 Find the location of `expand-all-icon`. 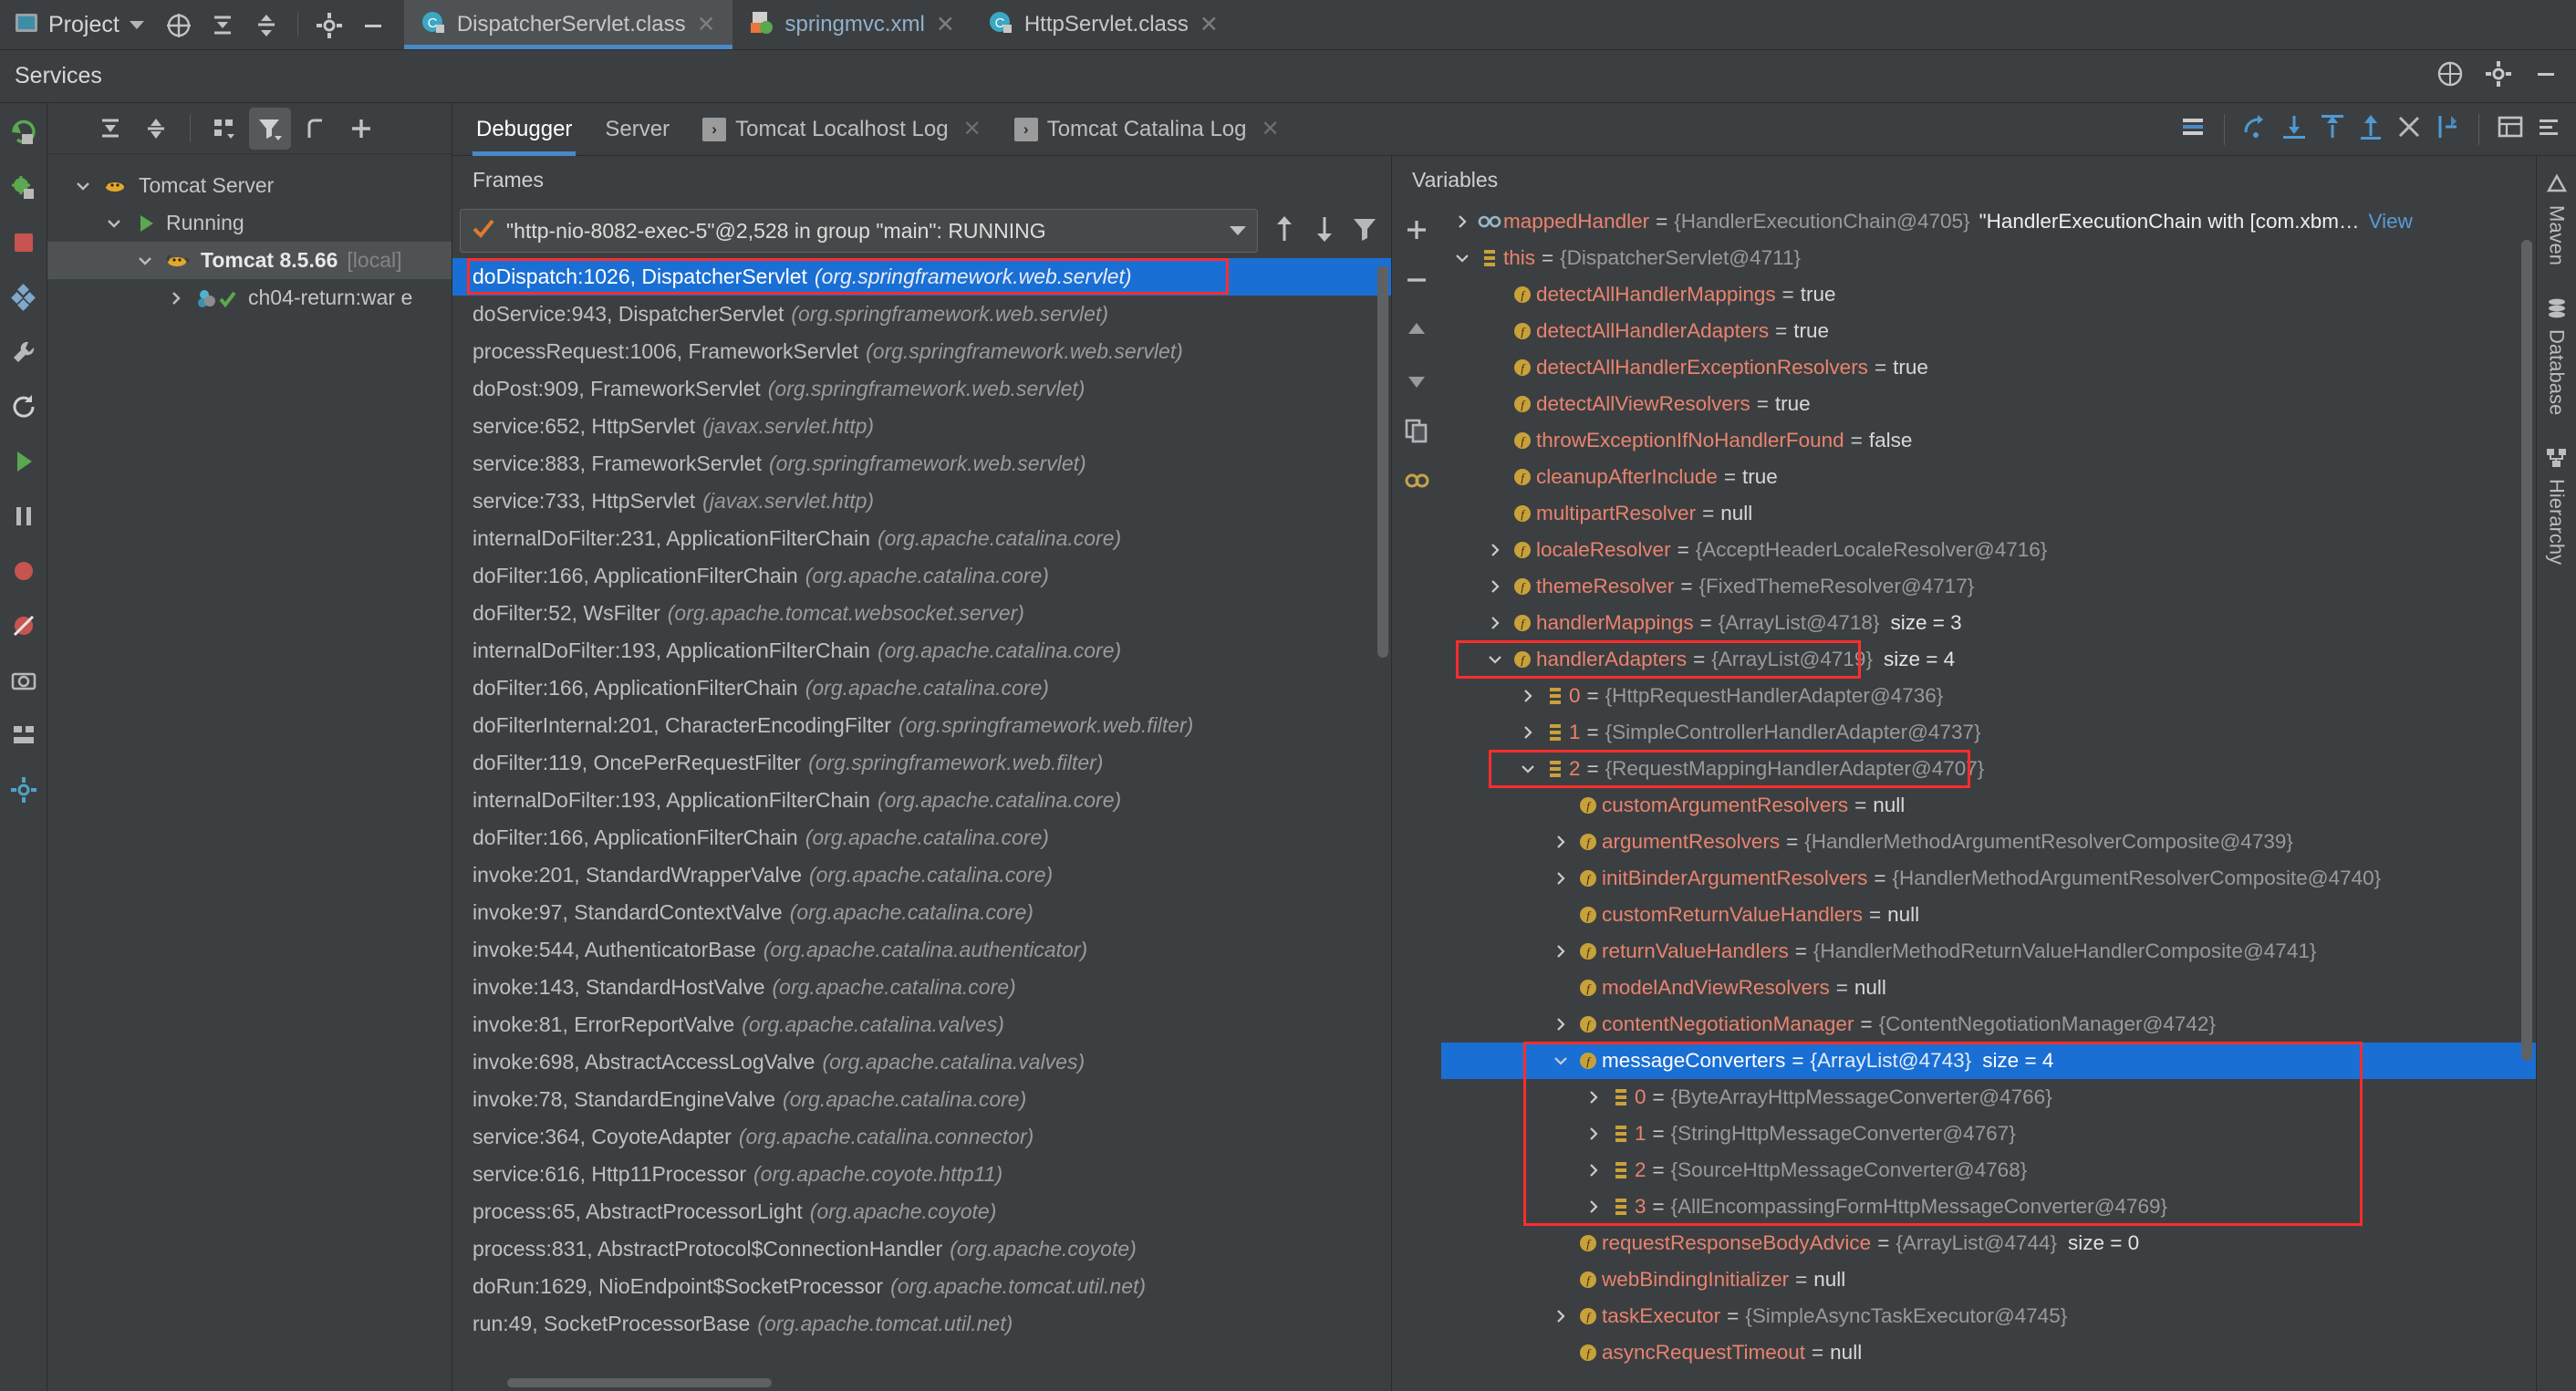

expand-all-icon is located at coordinates (266, 25).